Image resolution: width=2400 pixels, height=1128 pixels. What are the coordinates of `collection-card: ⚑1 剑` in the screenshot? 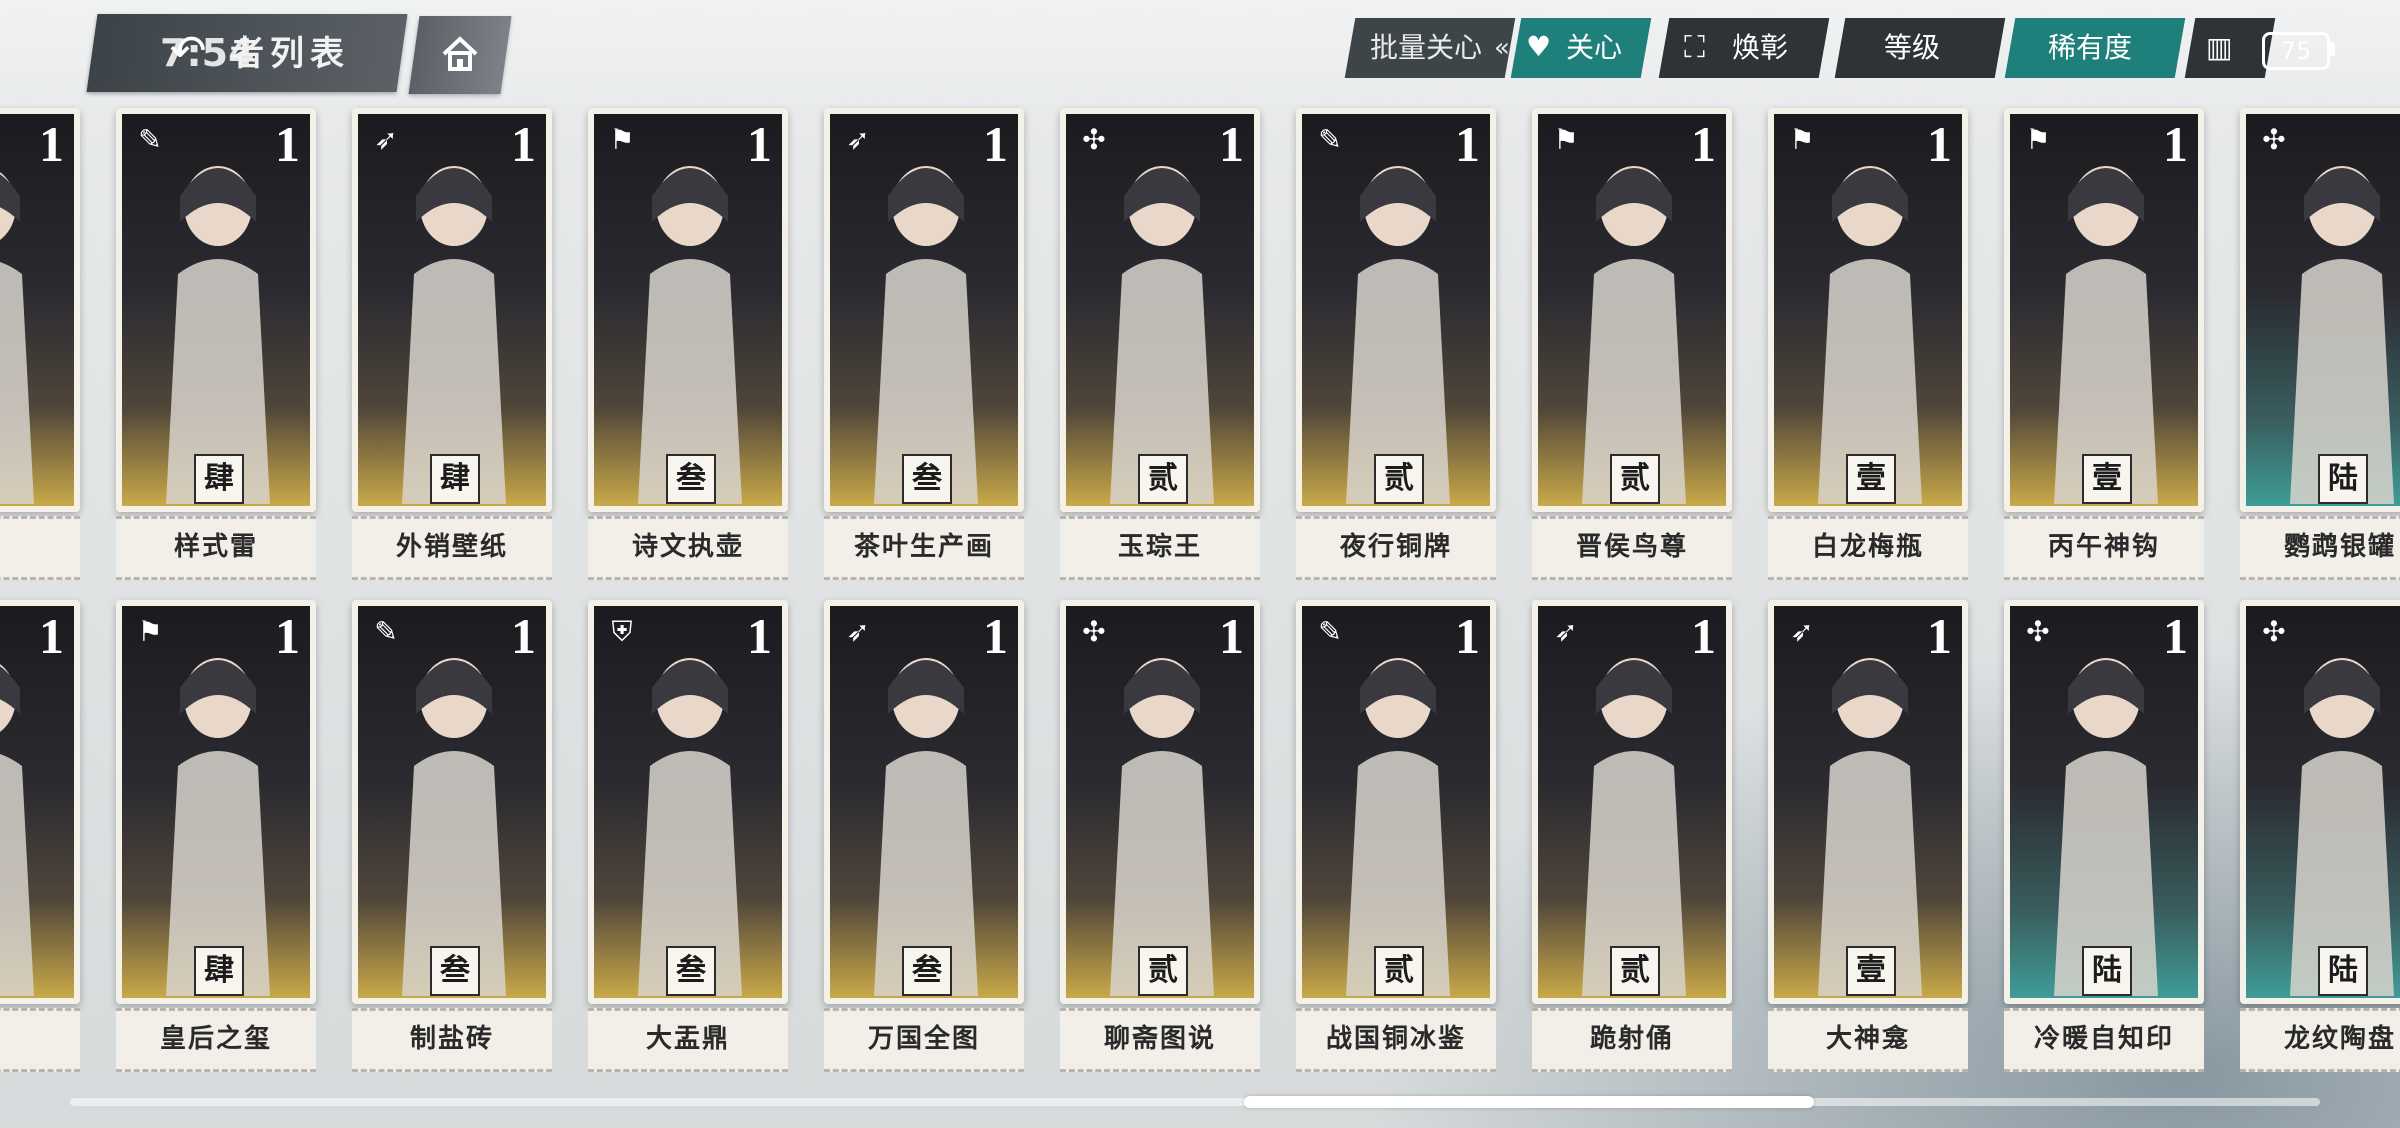 It's located at (40, 836).